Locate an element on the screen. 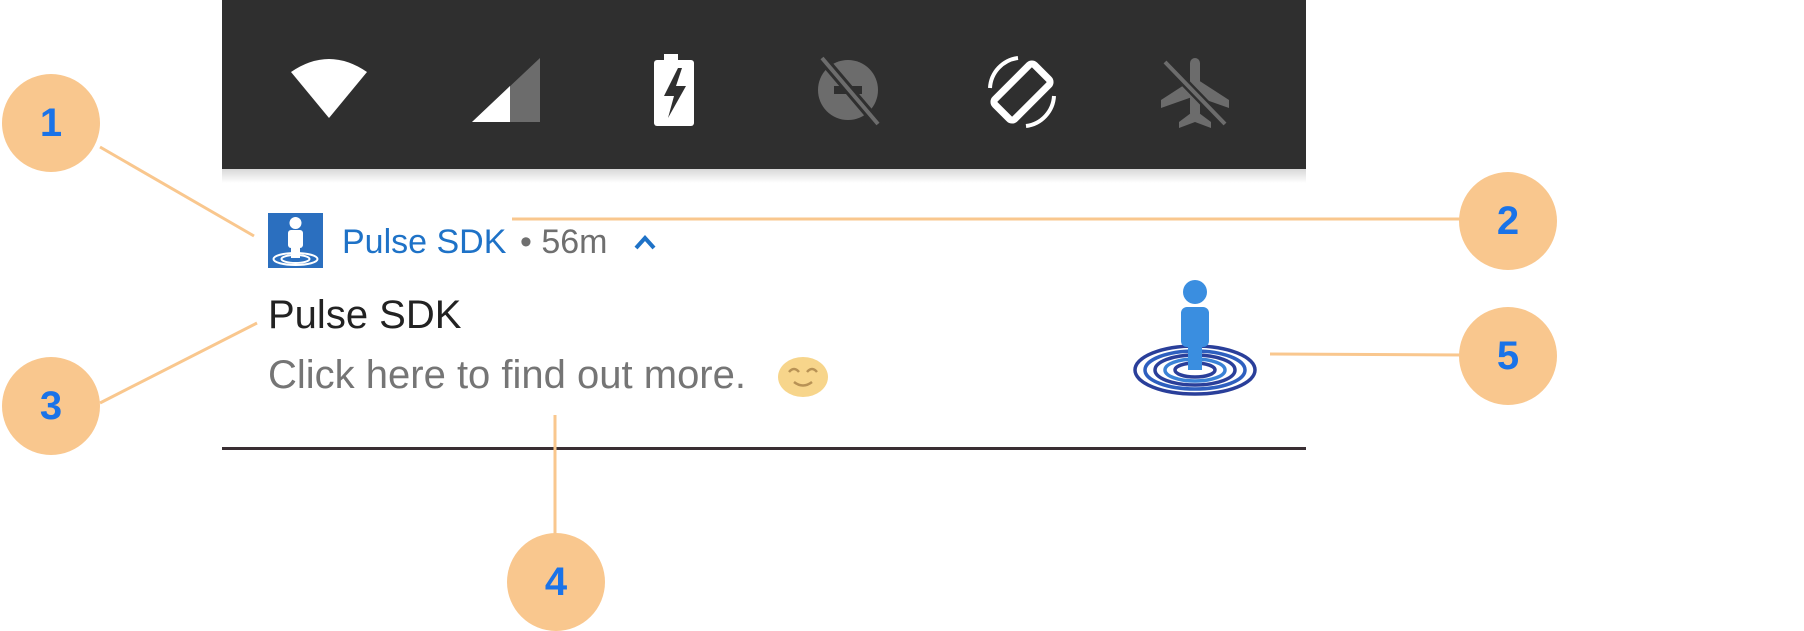  callout-badge-1: 1 is located at coordinates (51, 123).